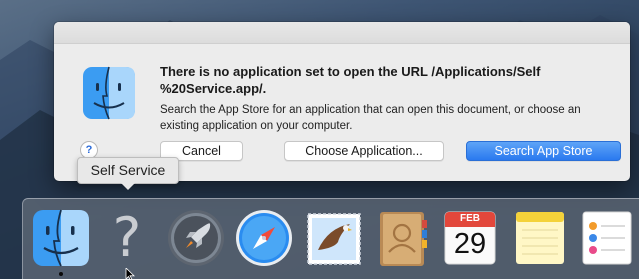 This screenshot has width=639, height=279. What do you see at coordinates (128, 186) in the screenshot?
I see `tooltip-arrow` at bounding box center [128, 186].